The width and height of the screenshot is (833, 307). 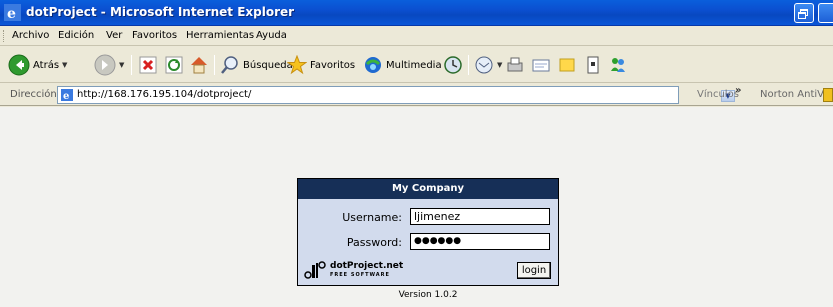 I want to click on edit-page-icon, so click(x=541, y=65).